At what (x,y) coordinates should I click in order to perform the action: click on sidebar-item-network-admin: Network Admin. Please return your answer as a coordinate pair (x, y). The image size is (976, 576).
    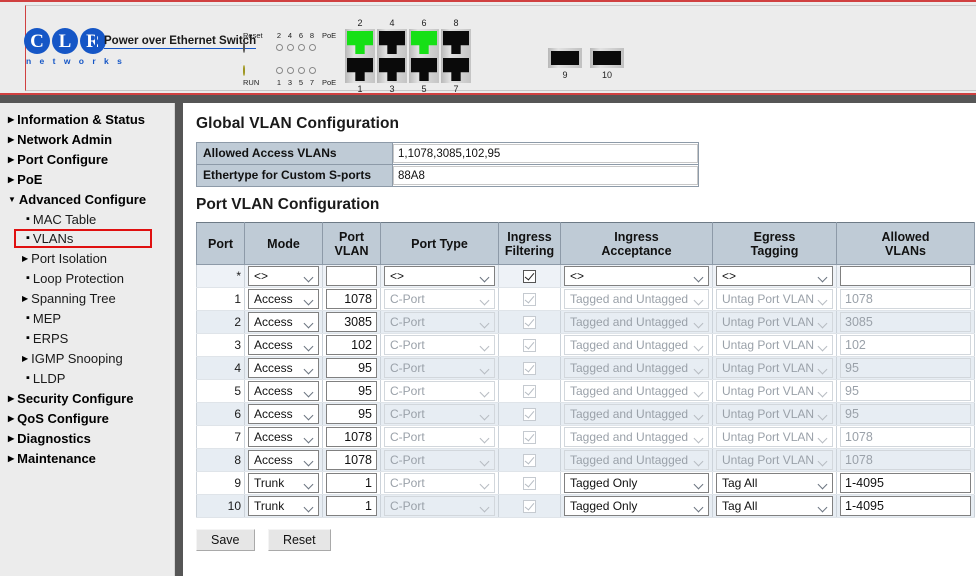
    Looking at the image, I should click on (87, 139).